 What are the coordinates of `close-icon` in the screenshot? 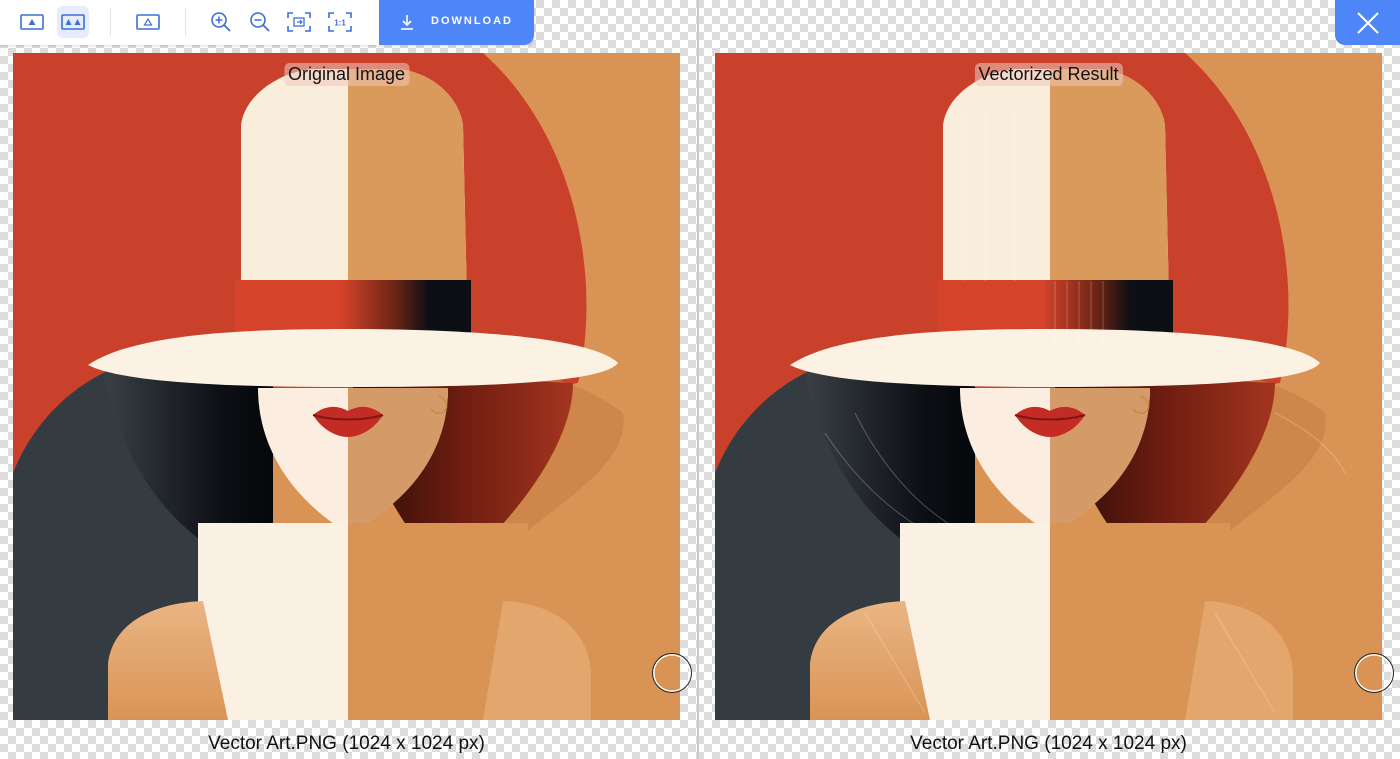 It's located at (1367, 22).